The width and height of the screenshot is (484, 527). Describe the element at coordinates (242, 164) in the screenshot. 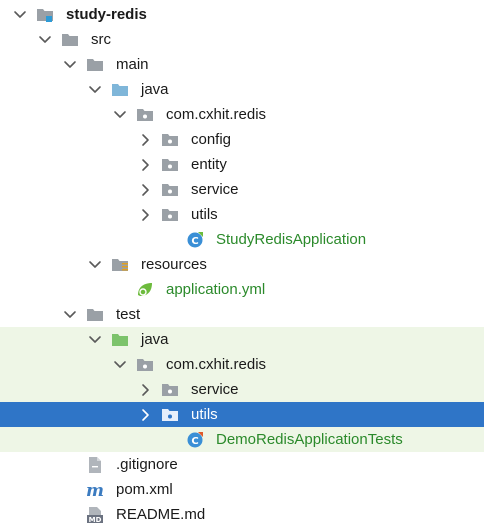

I see `tree-node-entity: entity` at that location.